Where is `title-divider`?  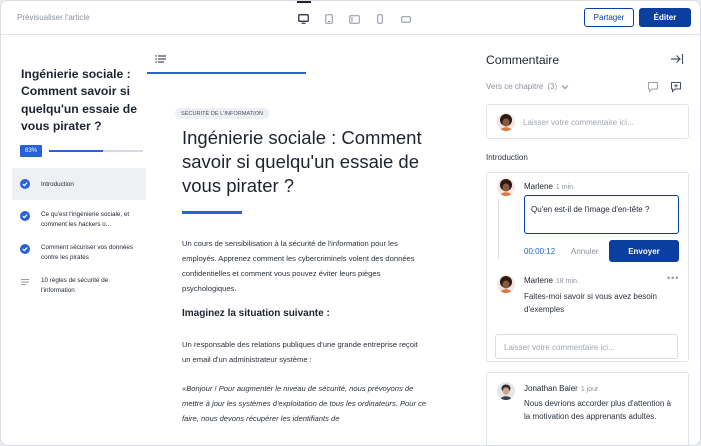 title-divider is located at coordinates (212, 212).